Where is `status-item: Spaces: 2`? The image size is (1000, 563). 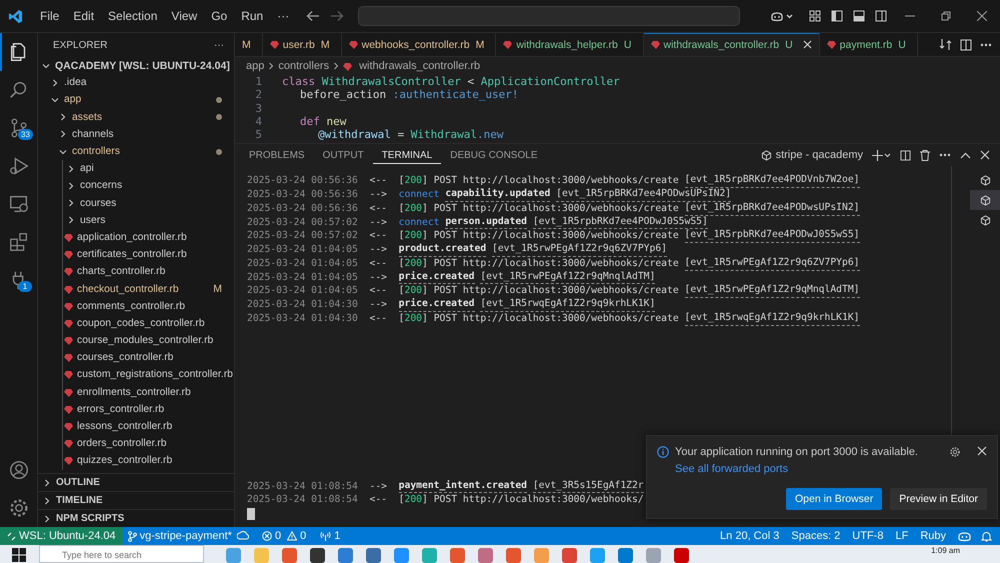 status-item: Spaces: 2 is located at coordinates (815, 536).